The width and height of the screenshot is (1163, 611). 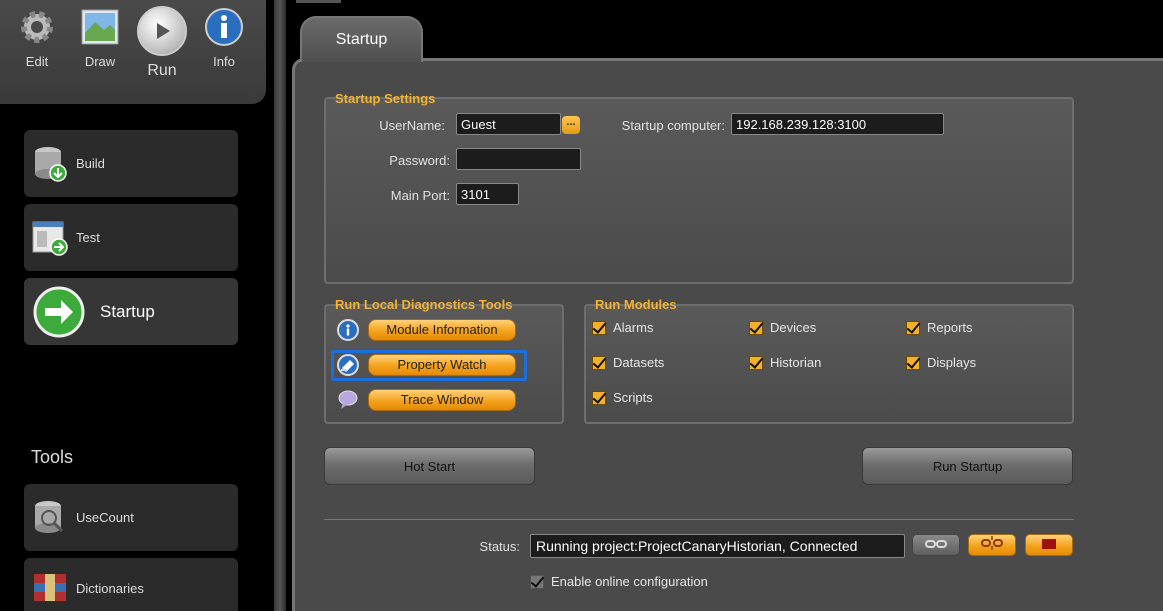 What do you see at coordinates (59, 312) in the screenshot?
I see `arrow-right-icon` at bounding box center [59, 312].